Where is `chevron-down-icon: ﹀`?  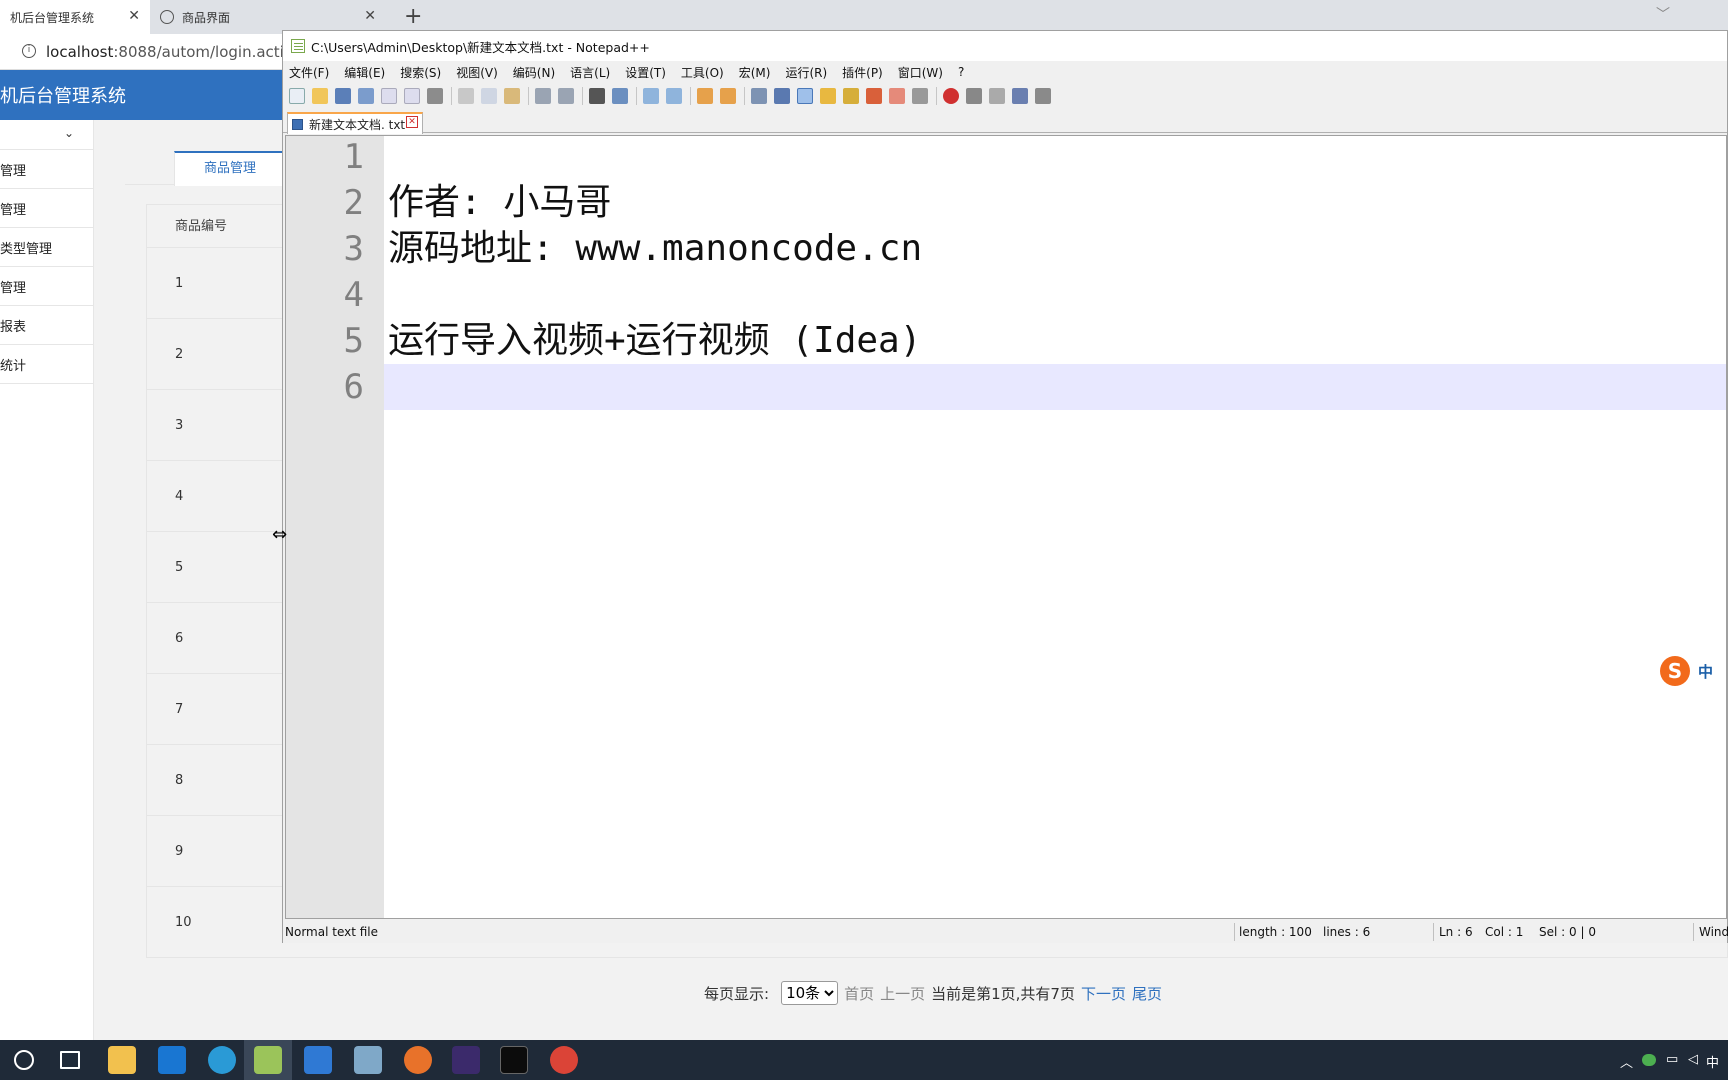
chevron-down-icon: ﹀ is located at coordinates (1663, 14).